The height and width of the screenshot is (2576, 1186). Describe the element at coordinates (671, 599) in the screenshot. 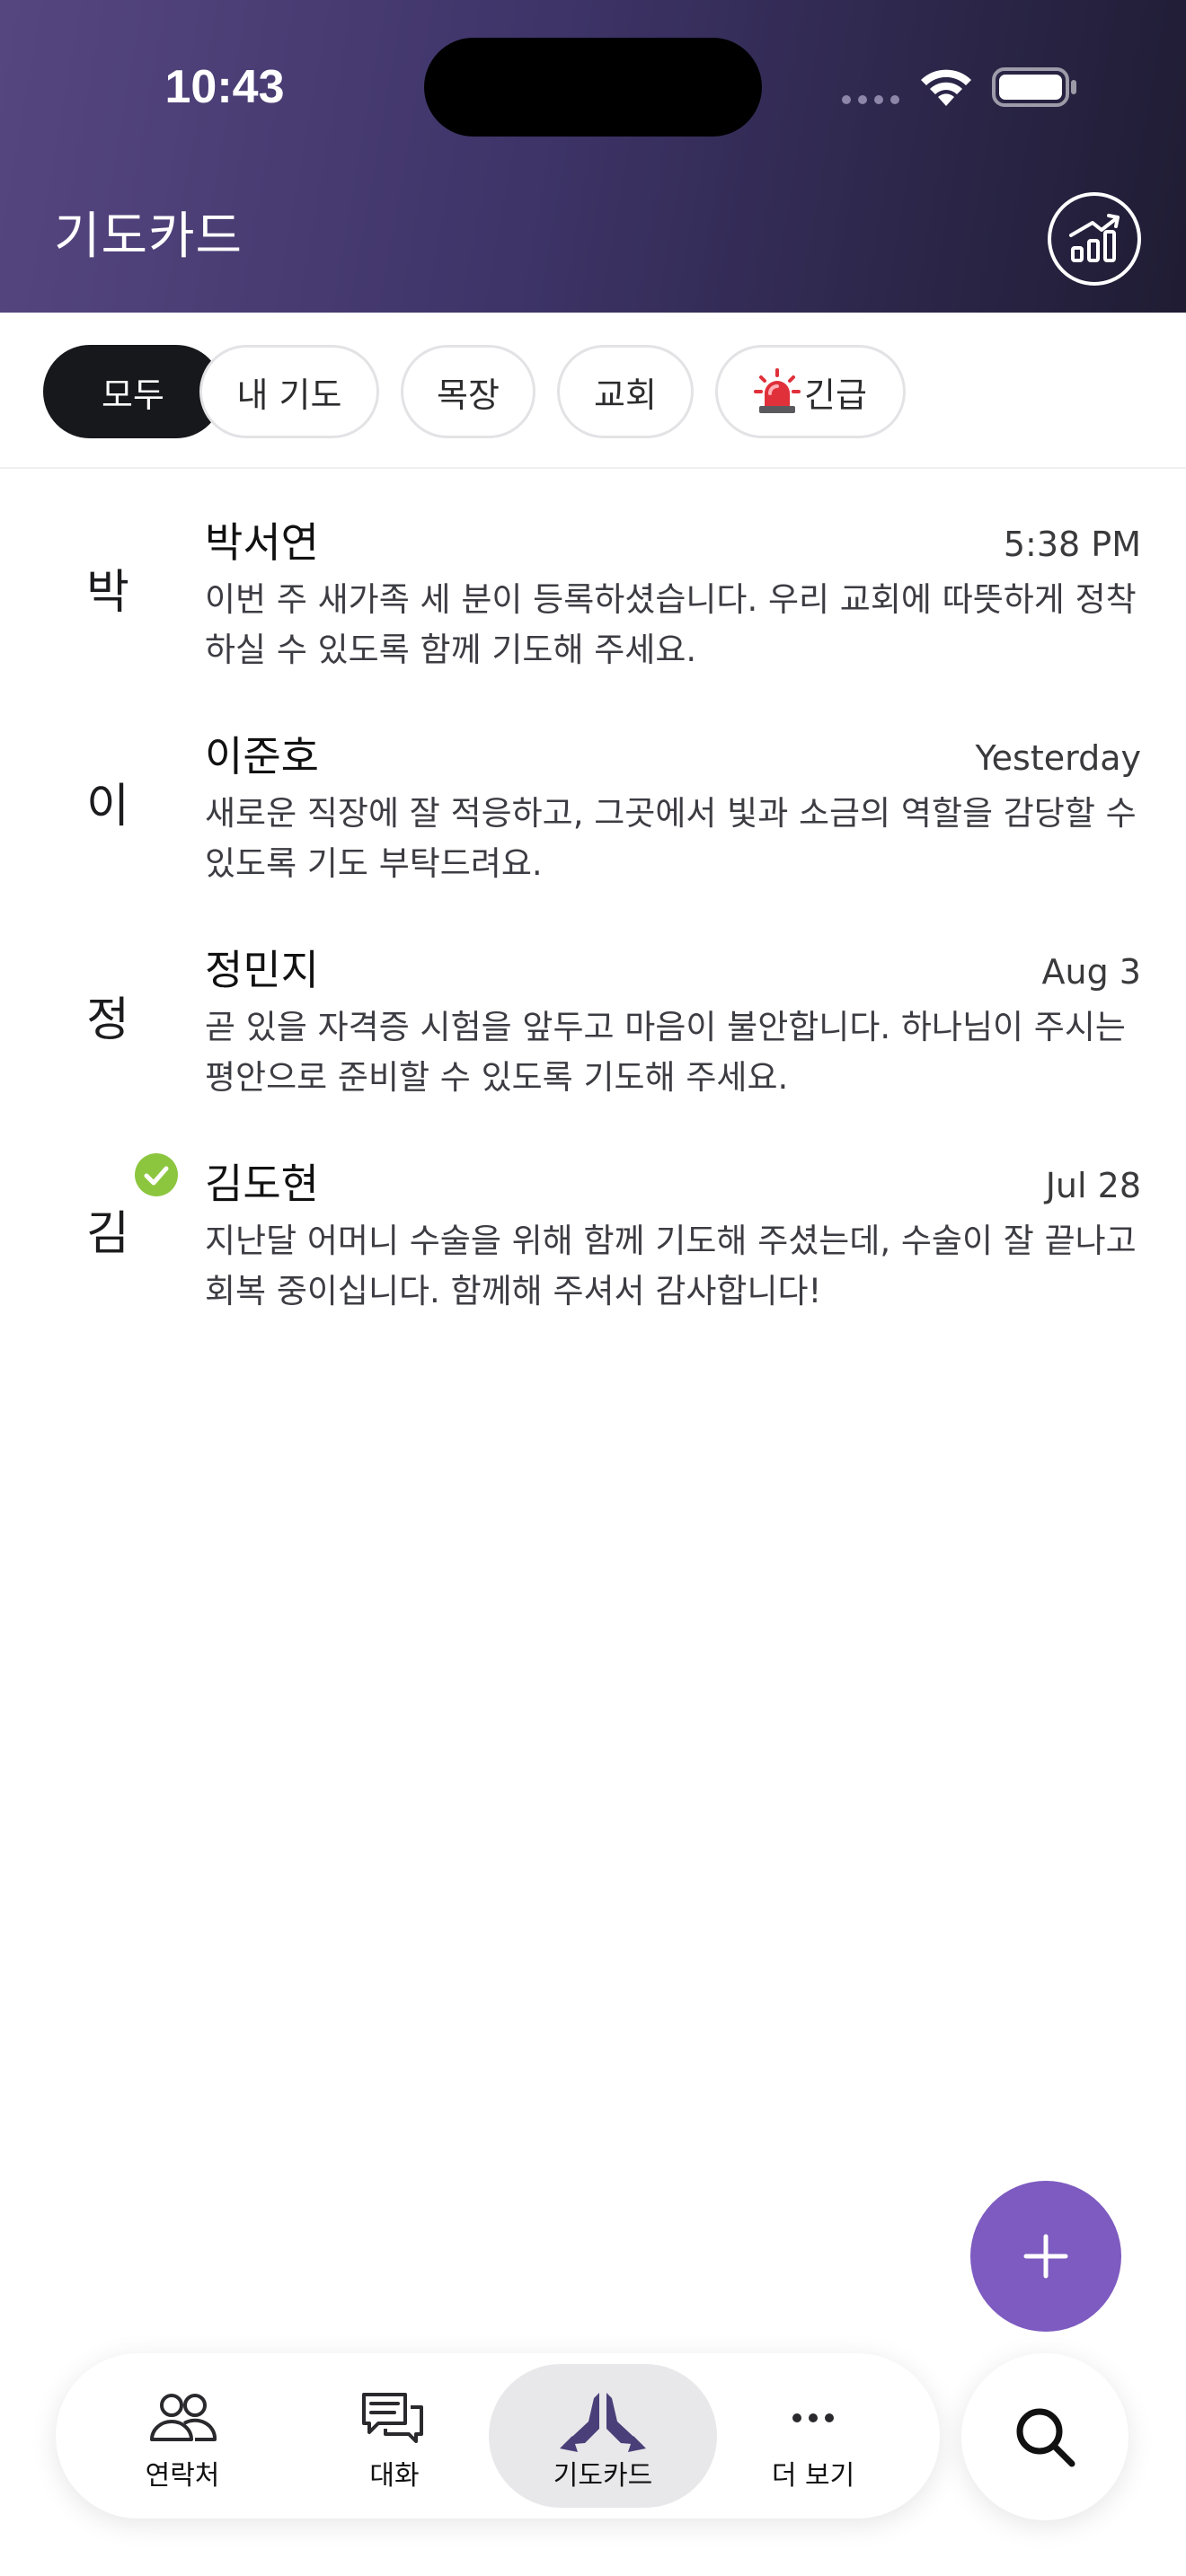

I see `prayer-text: 이번 주 새가족 세 분이 등록하셨습니다. 우리 교회에 따뜻하게 정착` at that location.